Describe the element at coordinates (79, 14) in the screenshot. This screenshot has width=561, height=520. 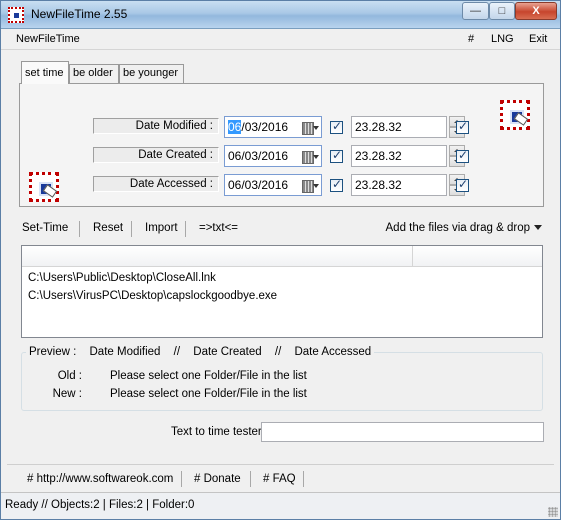
I see `window-title: NewFileTime 2.55` at that location.